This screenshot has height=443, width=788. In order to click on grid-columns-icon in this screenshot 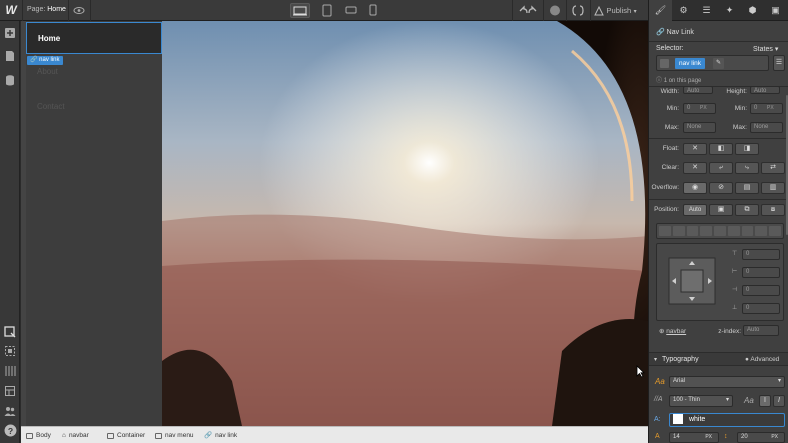, I will do `click(10, 371)`.